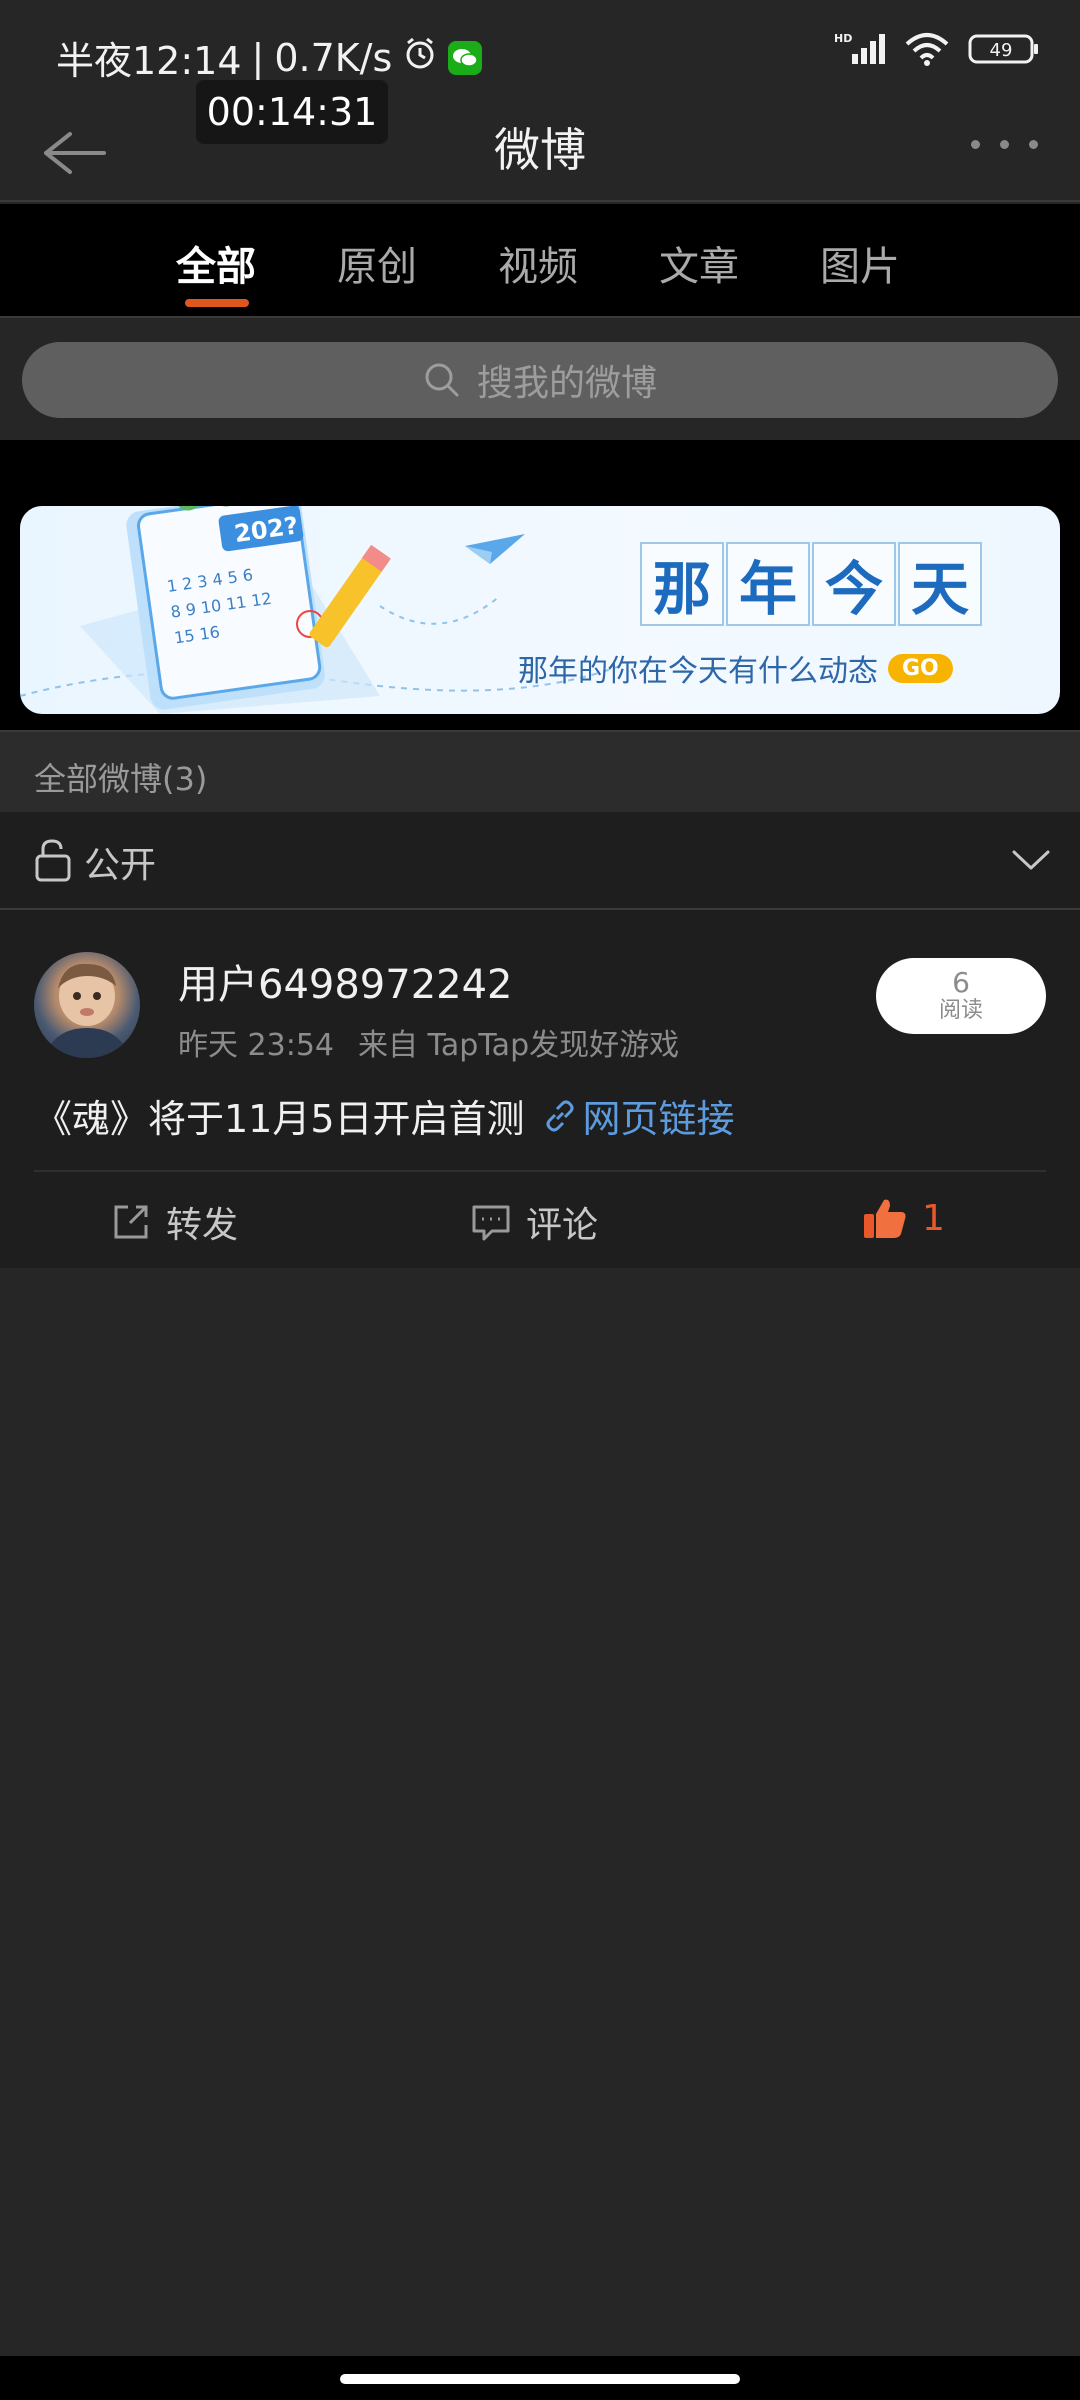  I want to click on post-meta: 昨天 23:54 来自 TapTap发现好游戏, so click(428, 1042).